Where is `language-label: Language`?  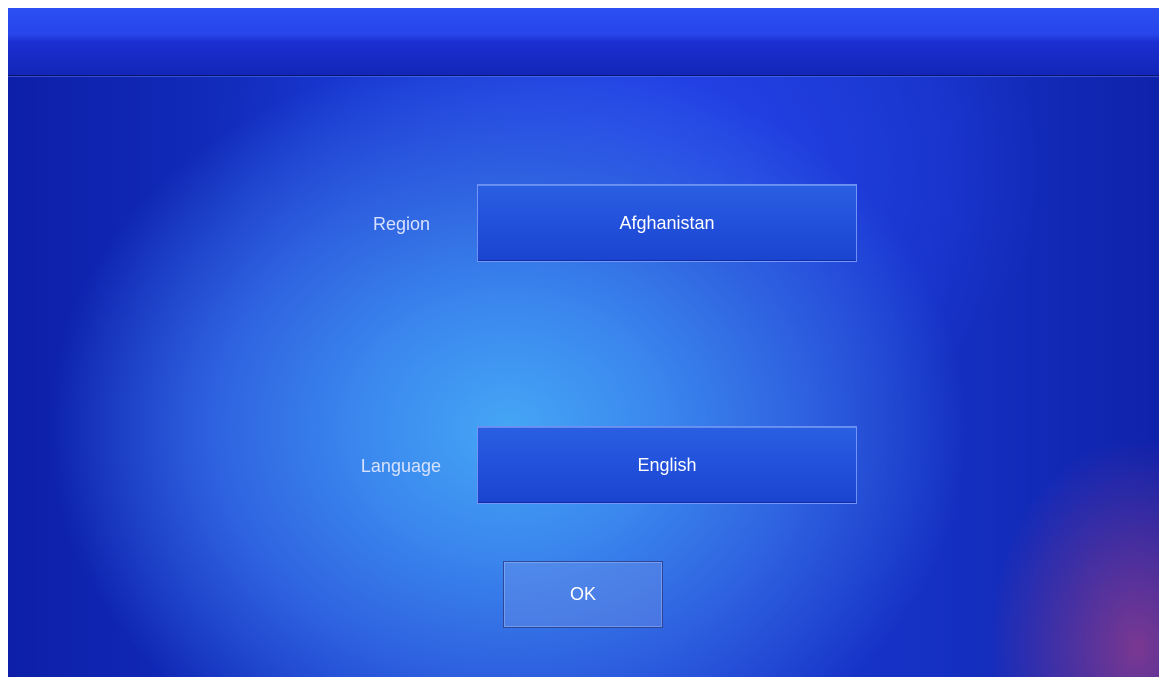
language-label: Language is located at coordinates (400, 466).